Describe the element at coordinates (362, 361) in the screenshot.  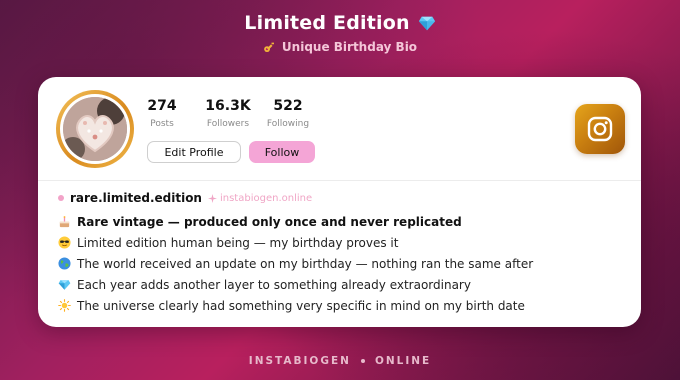
I see `separator-dot` at that location.